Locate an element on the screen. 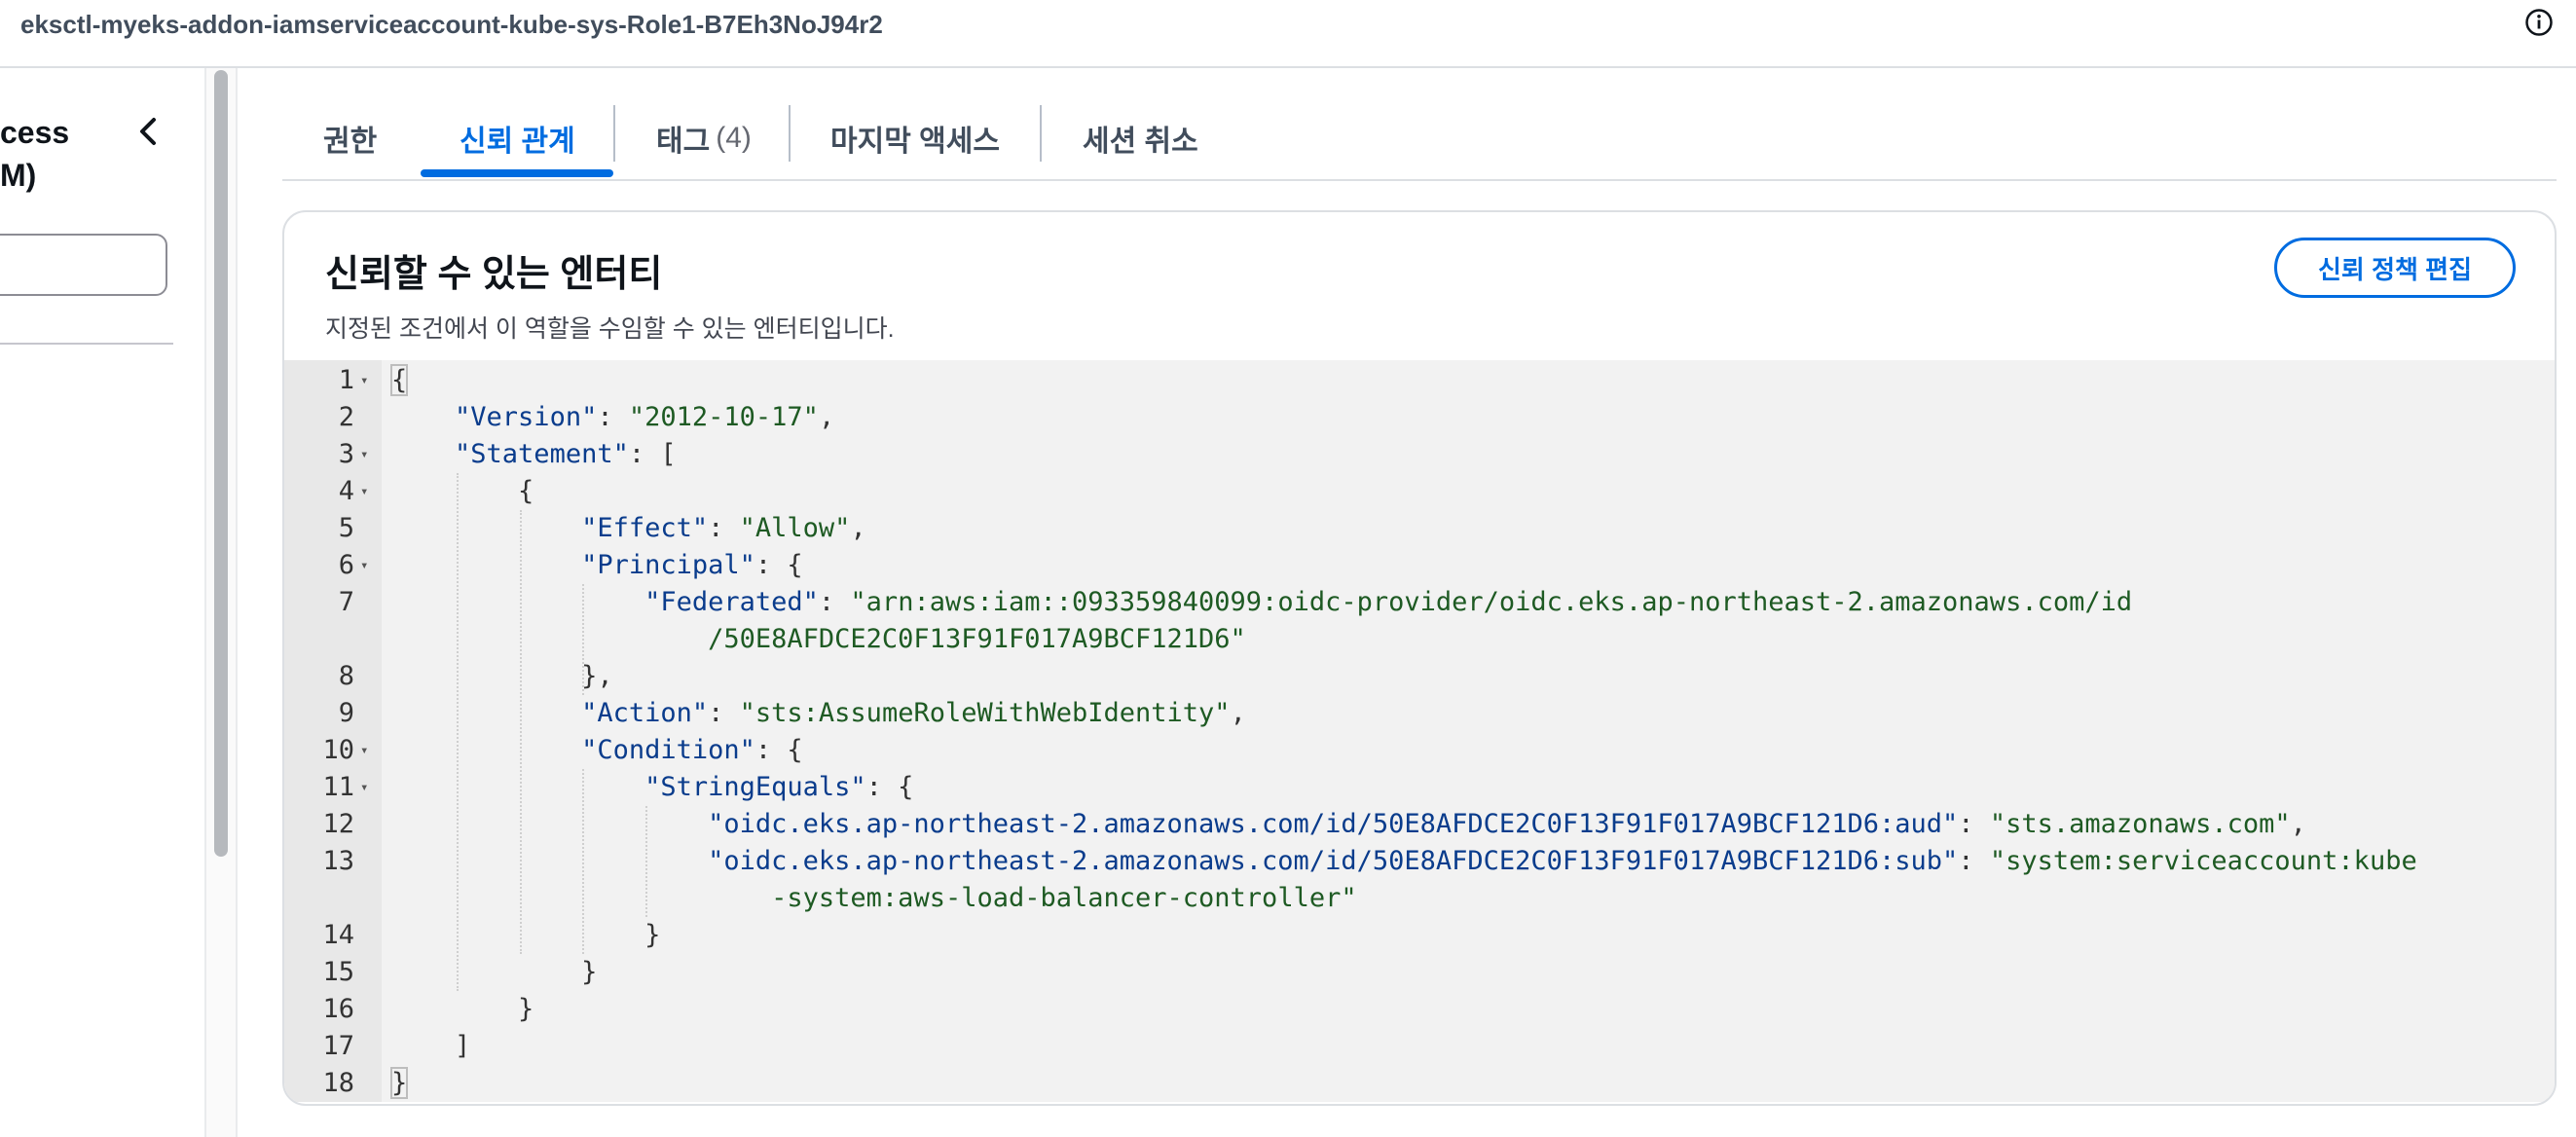 The height and width of the screenshot is (1137, 2576). nav-divider is located at coordinates (86, 344).